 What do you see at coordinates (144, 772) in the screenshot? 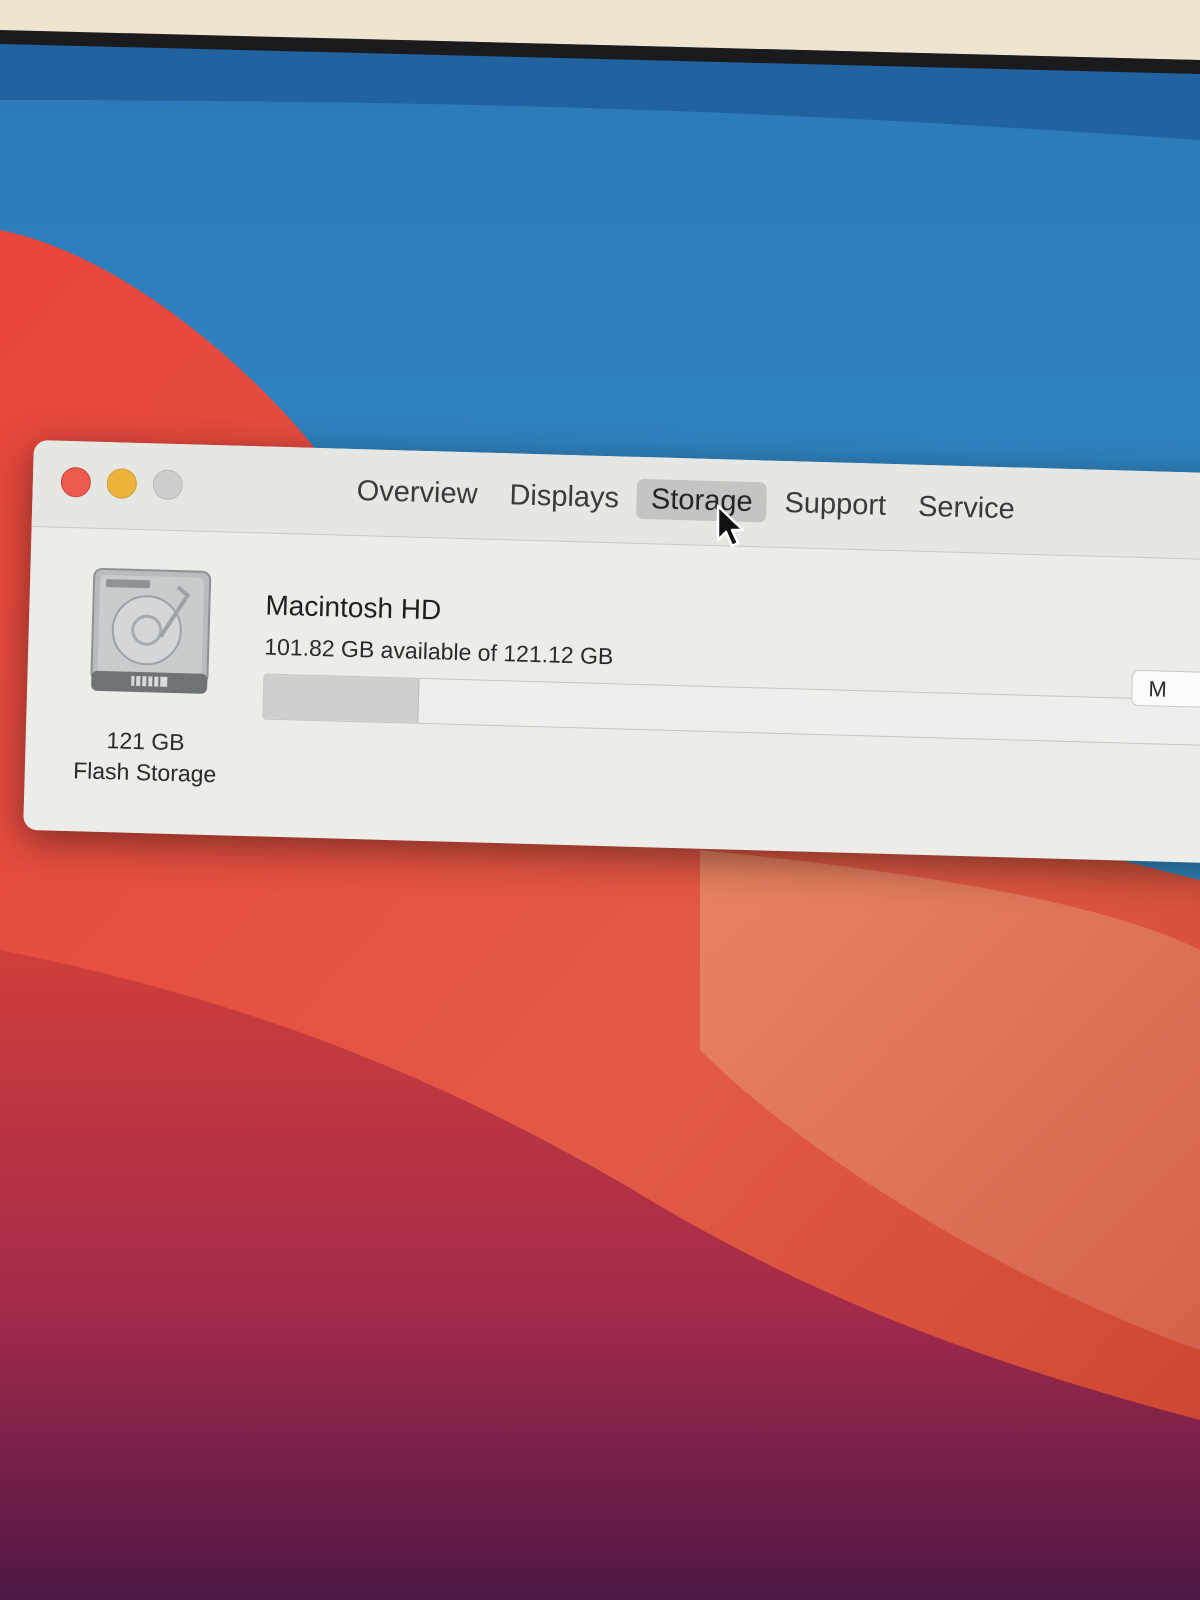
I see `disk-type: Flash Storage` at bounding box center [144, 772].